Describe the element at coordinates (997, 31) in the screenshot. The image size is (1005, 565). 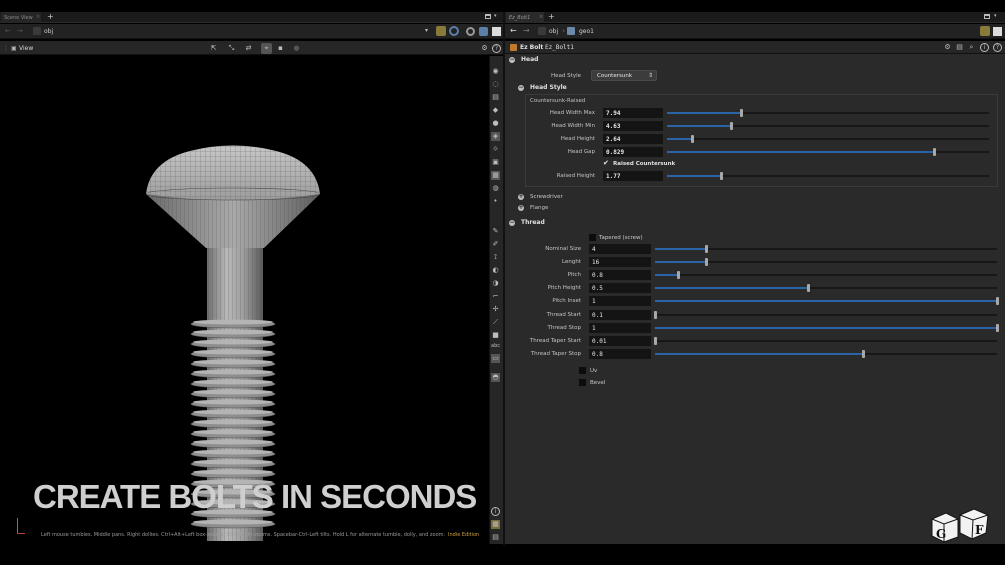
I see `maximize-icon` at that location.